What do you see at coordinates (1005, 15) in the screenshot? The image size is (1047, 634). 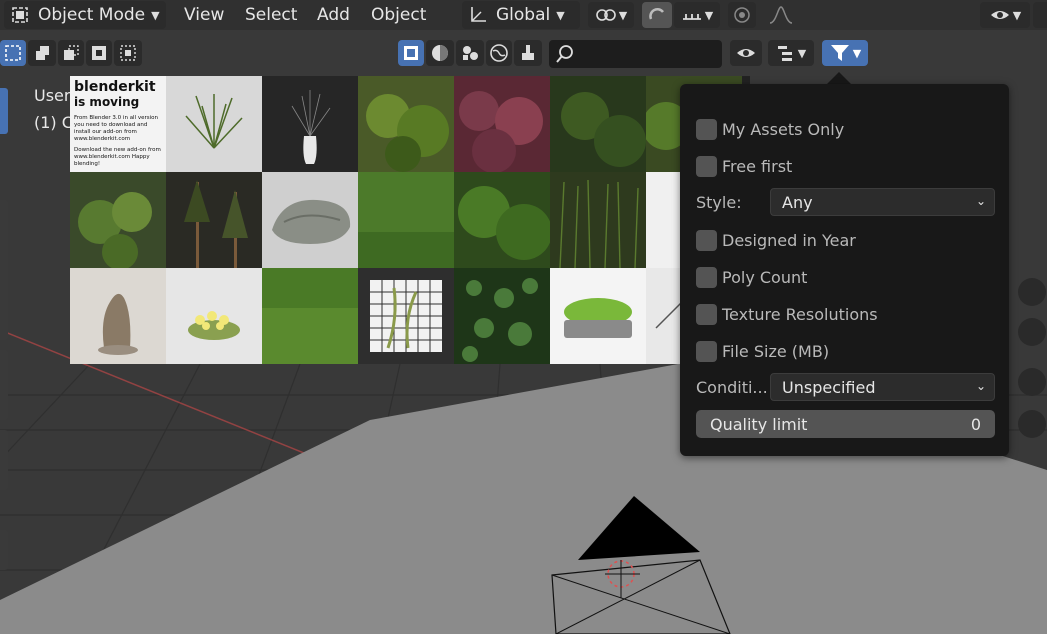 I see `visibility-dropdown: ▼` at bounding box center [1005, 15].